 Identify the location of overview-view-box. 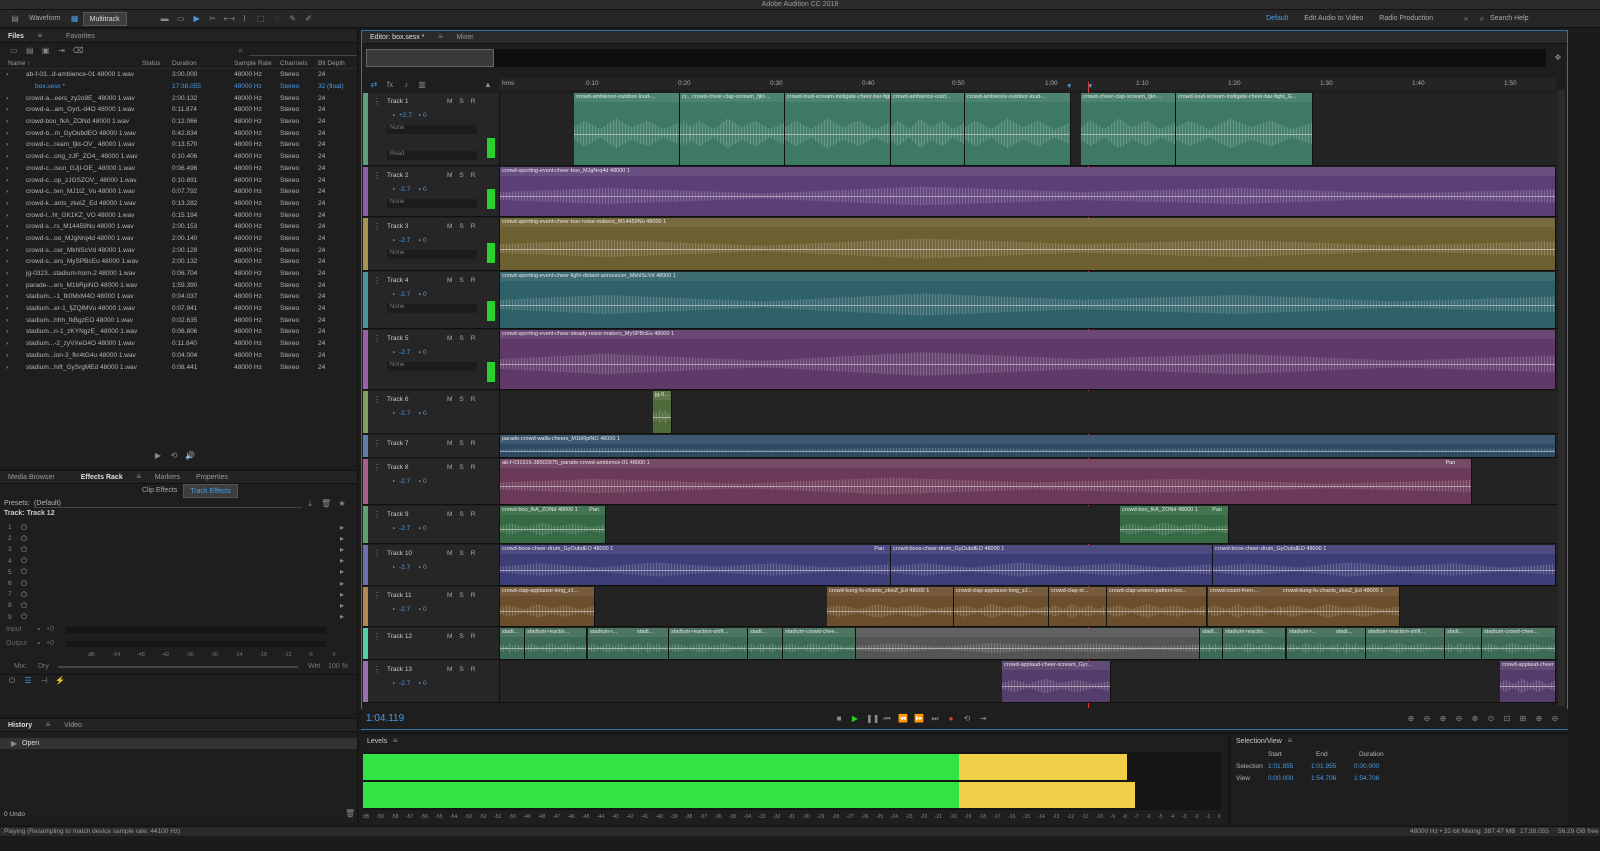
(430, 58).